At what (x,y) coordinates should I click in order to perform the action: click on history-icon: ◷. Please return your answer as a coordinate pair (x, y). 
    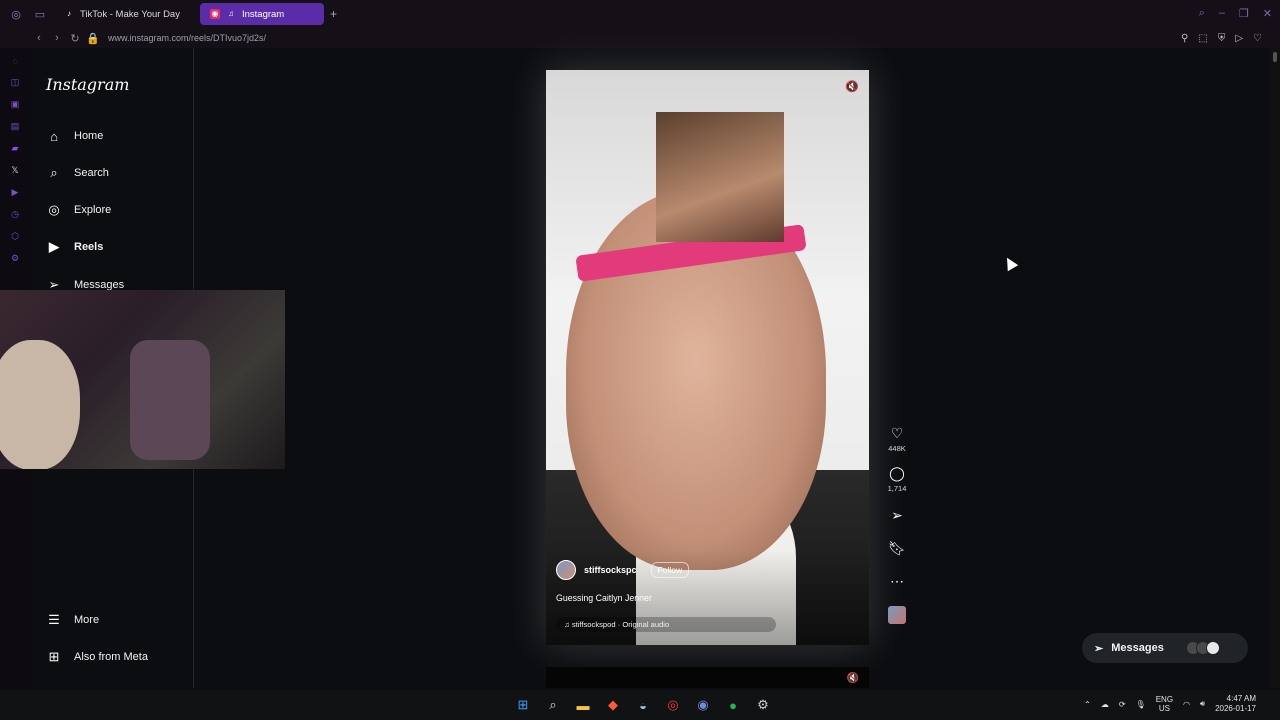
    Looking at the image, I should click on (15, 214).